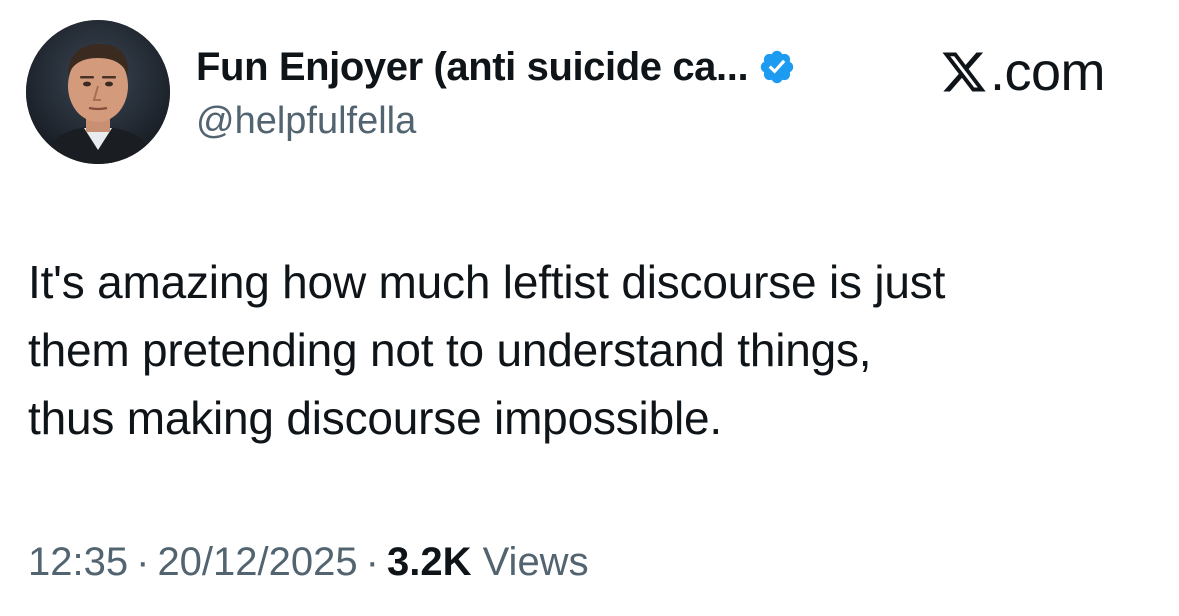 The image size is (1179, 616). What do you see at coordinates (777, 67) in the screenshot?
I see `verified-badge-icon` at bounding box center [777, 67].